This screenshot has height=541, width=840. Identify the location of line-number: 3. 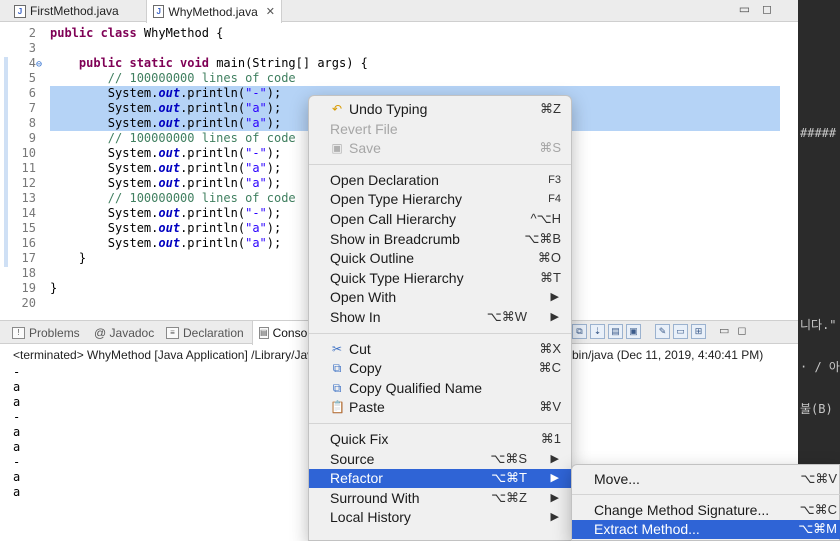
(32, 48).